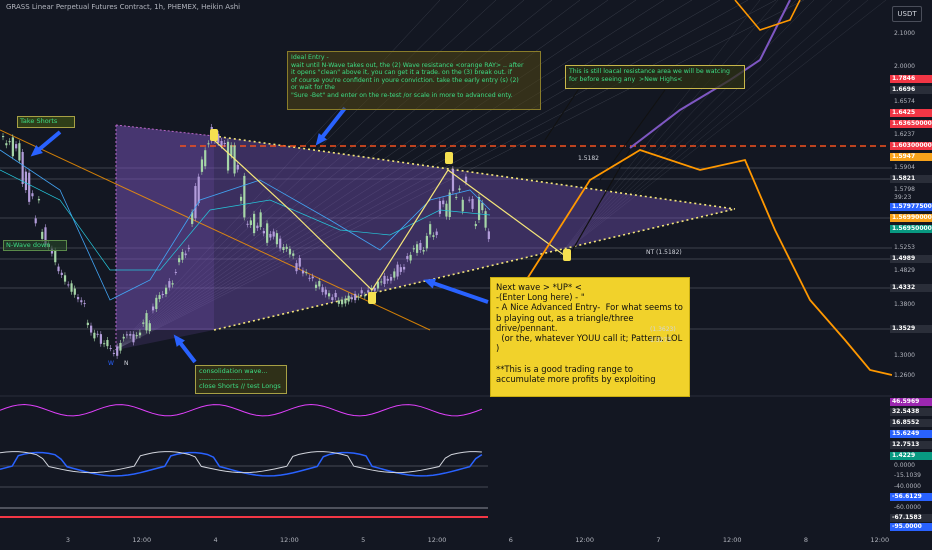 This screenshot has height=550, width=932. I want to click on wave-label-w: W, so click(111, 363).